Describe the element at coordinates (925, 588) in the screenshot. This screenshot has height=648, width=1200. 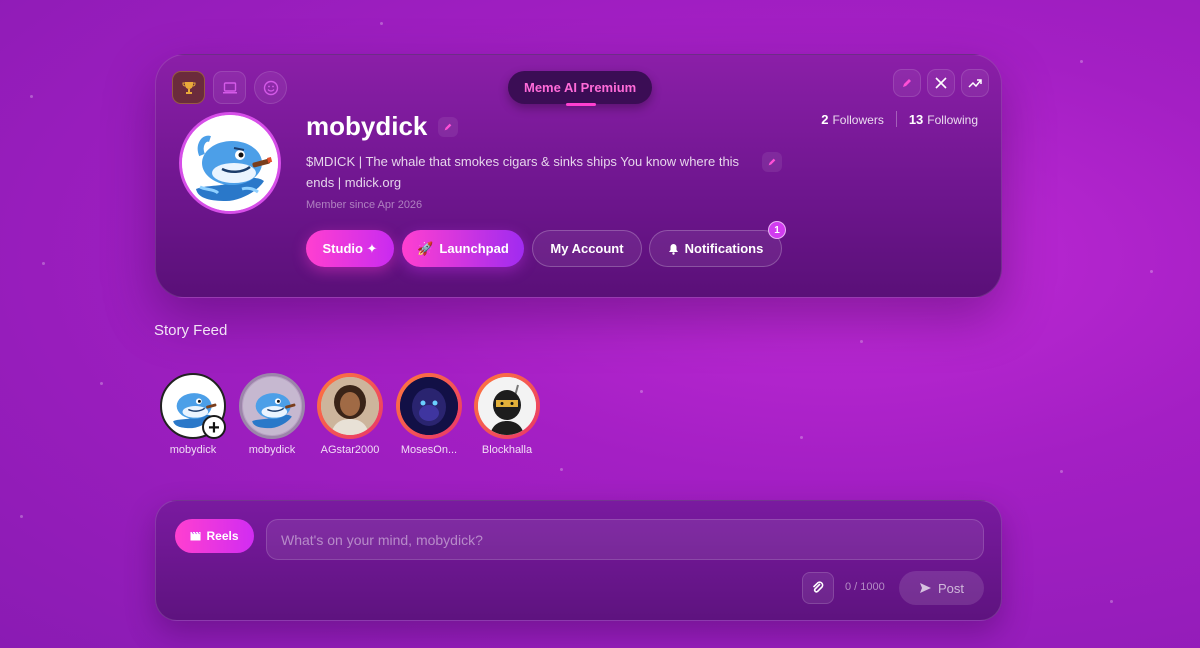
I see `send-icon` at that location.